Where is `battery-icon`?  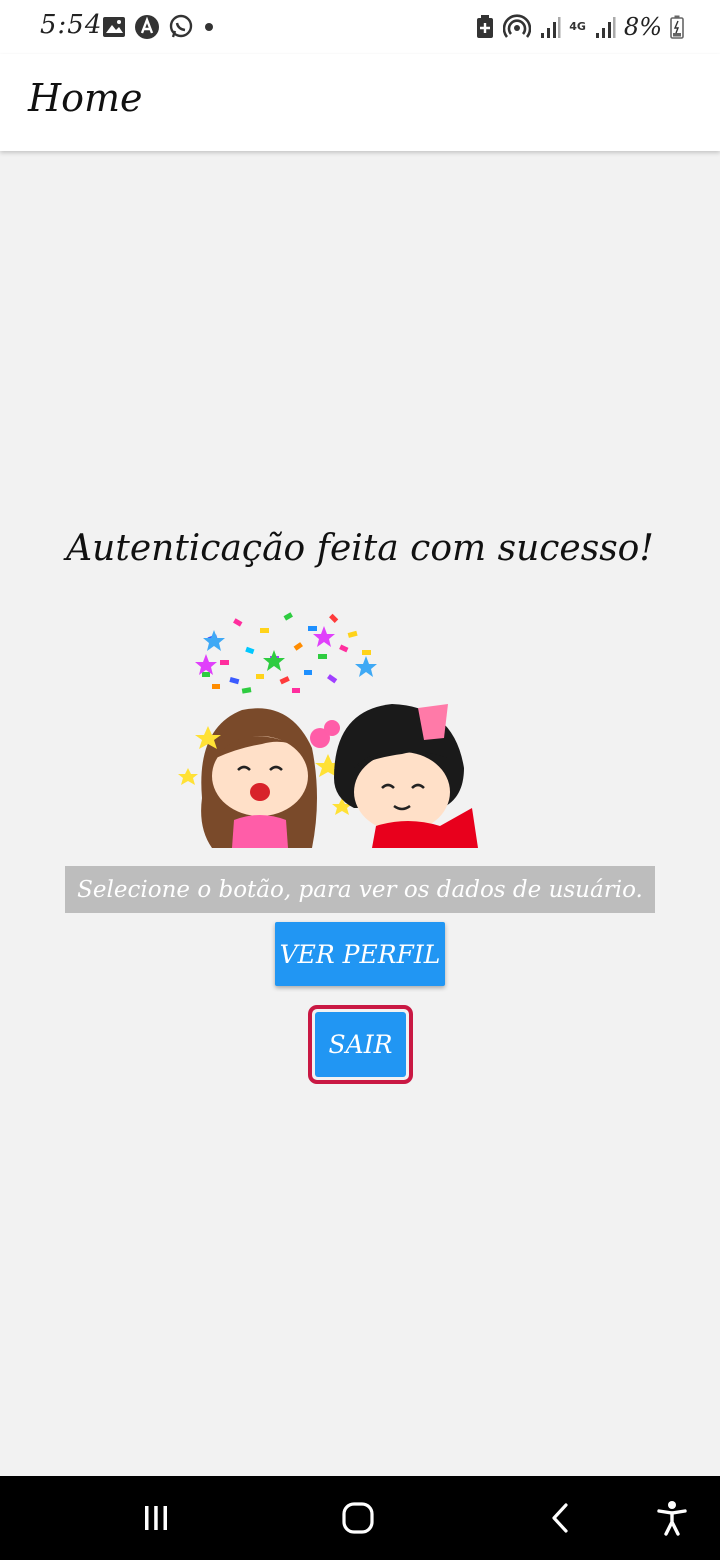 battery-icon is located at coordinates (677, 27).